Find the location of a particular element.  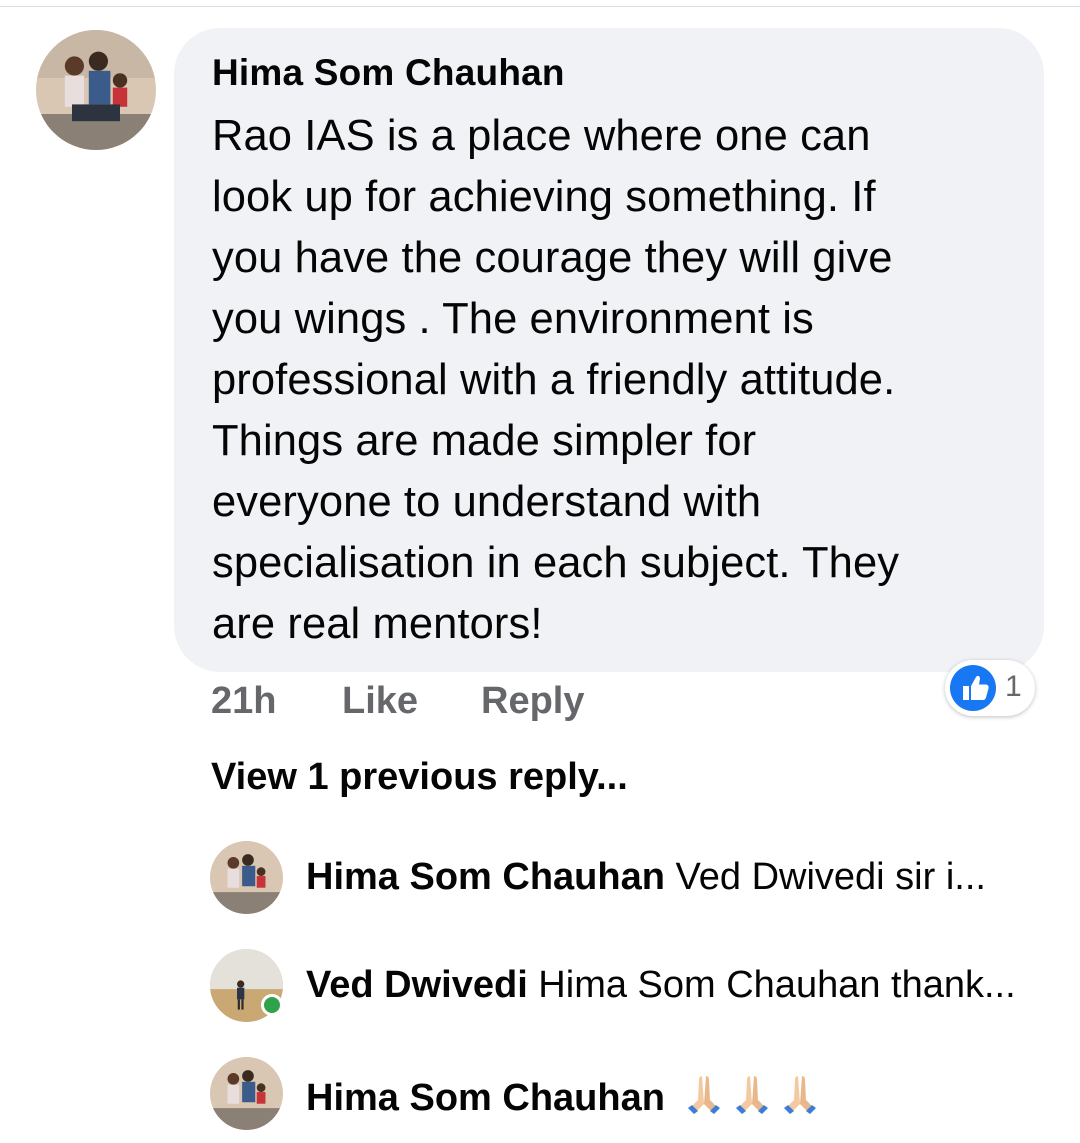

online-status-indicator is located at coordinates (272, 1005).